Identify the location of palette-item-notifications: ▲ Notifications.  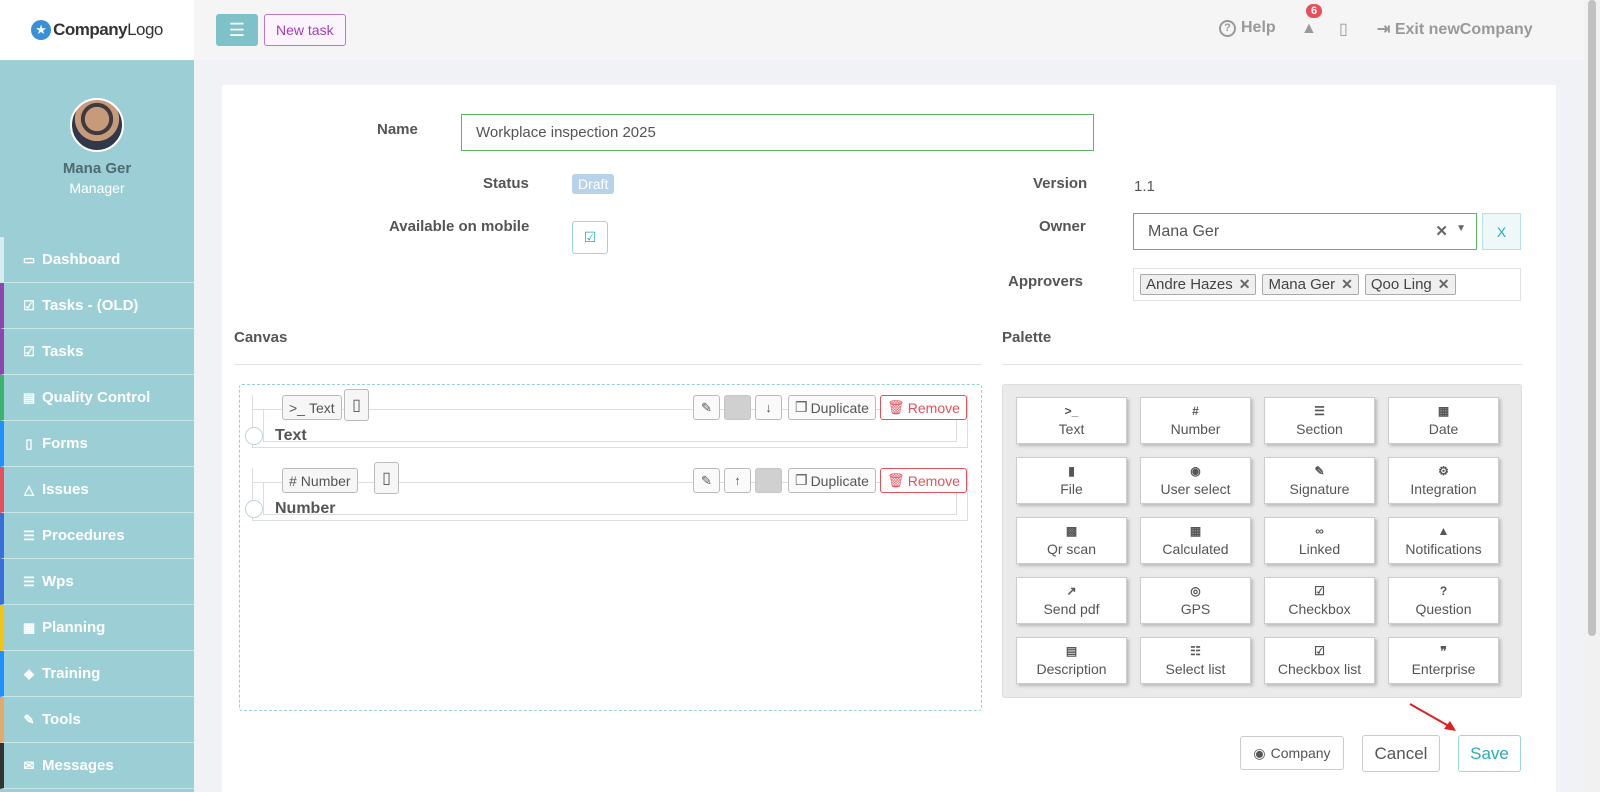
(1443, 540).